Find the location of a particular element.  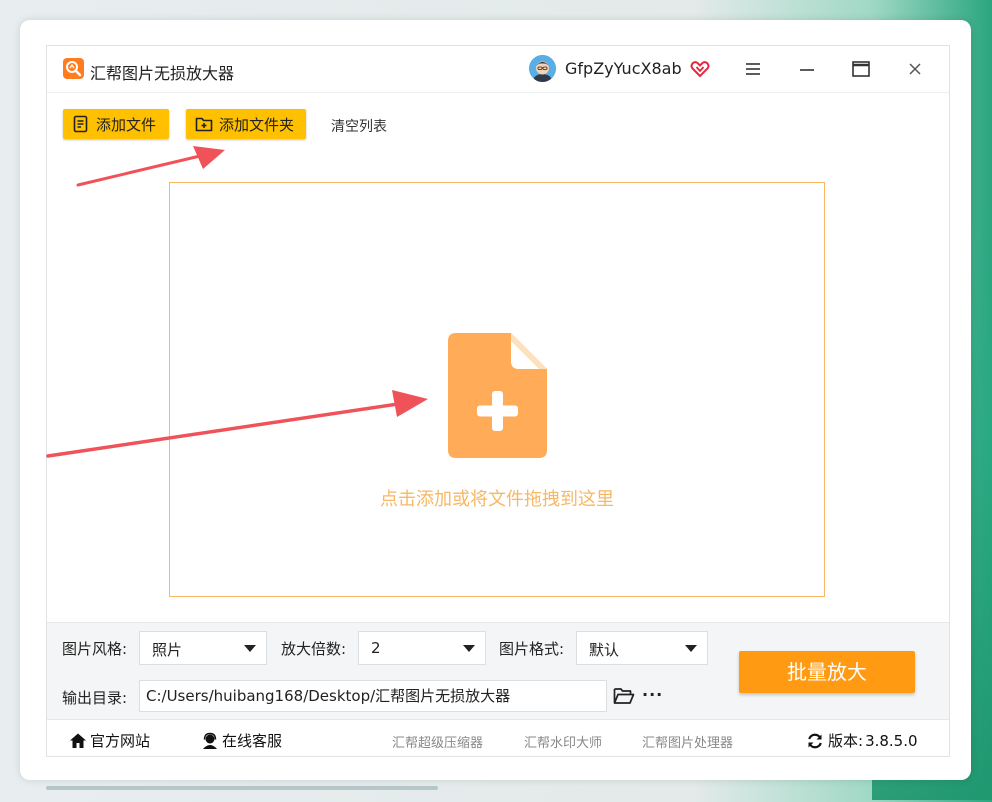

style-select-value: 照片 is located at coordinates (167, 650).